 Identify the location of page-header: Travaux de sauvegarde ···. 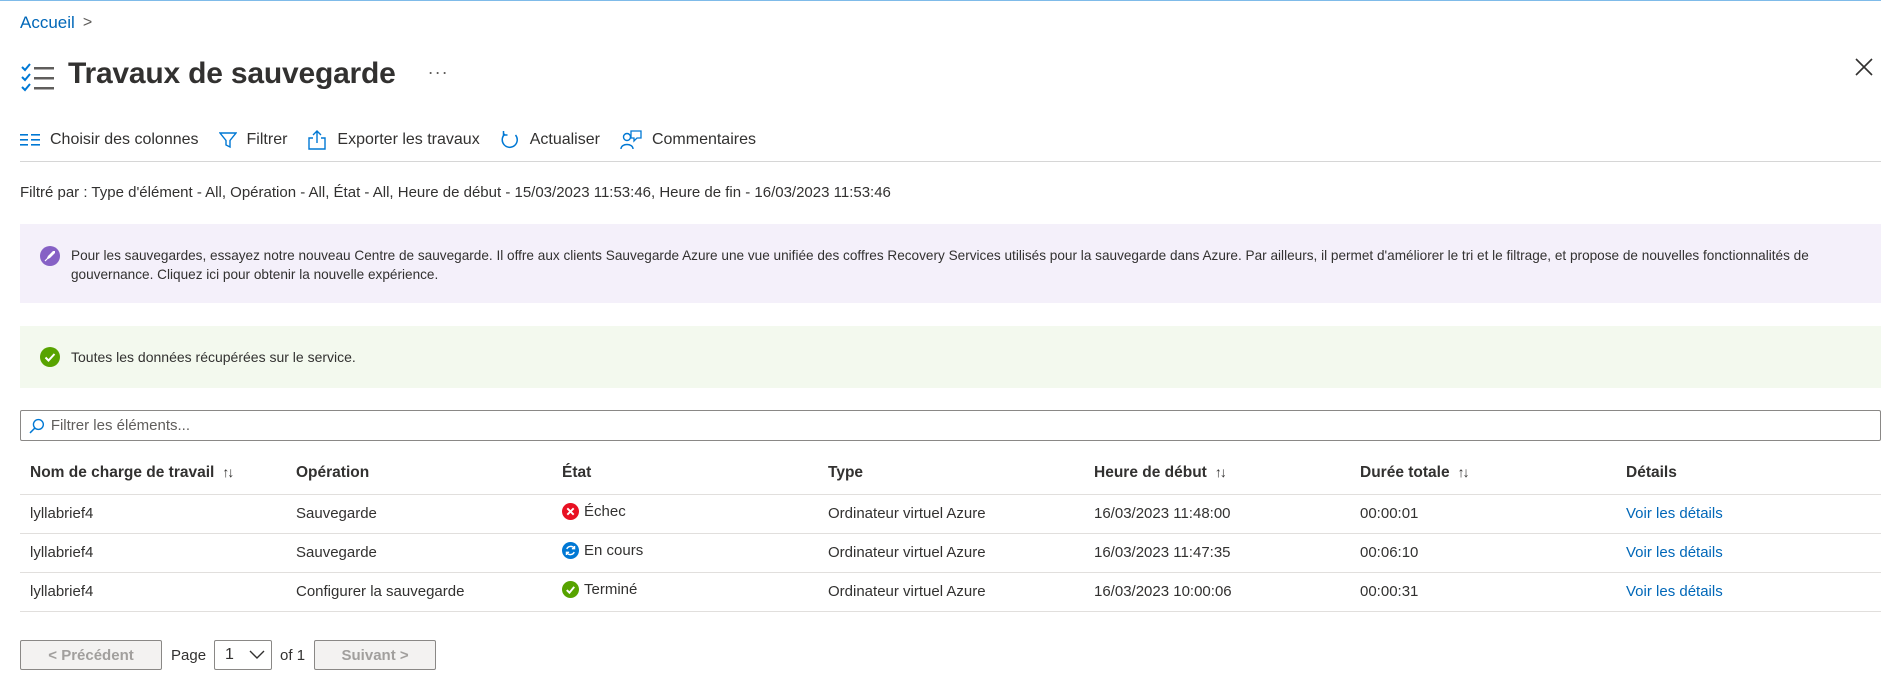
(234, 74).